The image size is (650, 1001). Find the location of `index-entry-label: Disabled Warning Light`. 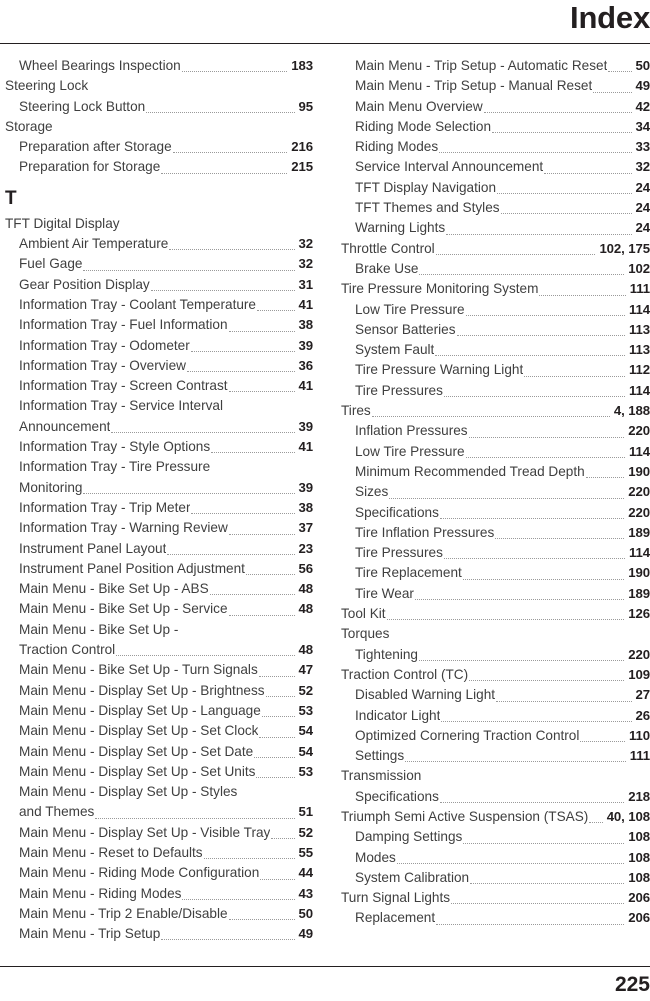

index-entry-label: Disabled Warning Light is located at coordinates (425, 695).